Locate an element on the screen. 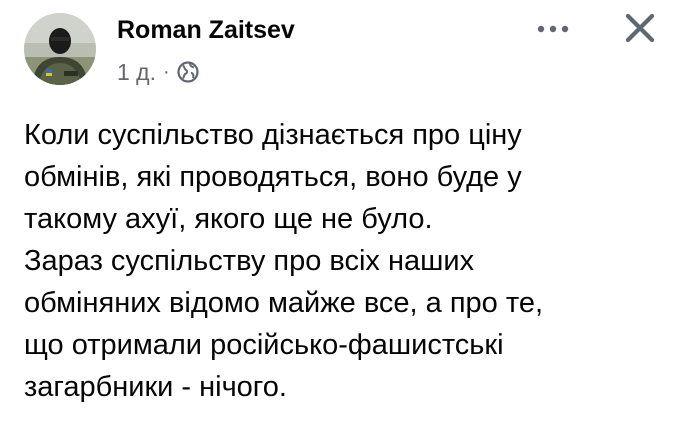 This screenshot has width=680, height=422. post-text-line: такому ахуї, якого ще не було. is located at coordinates (228, 219).